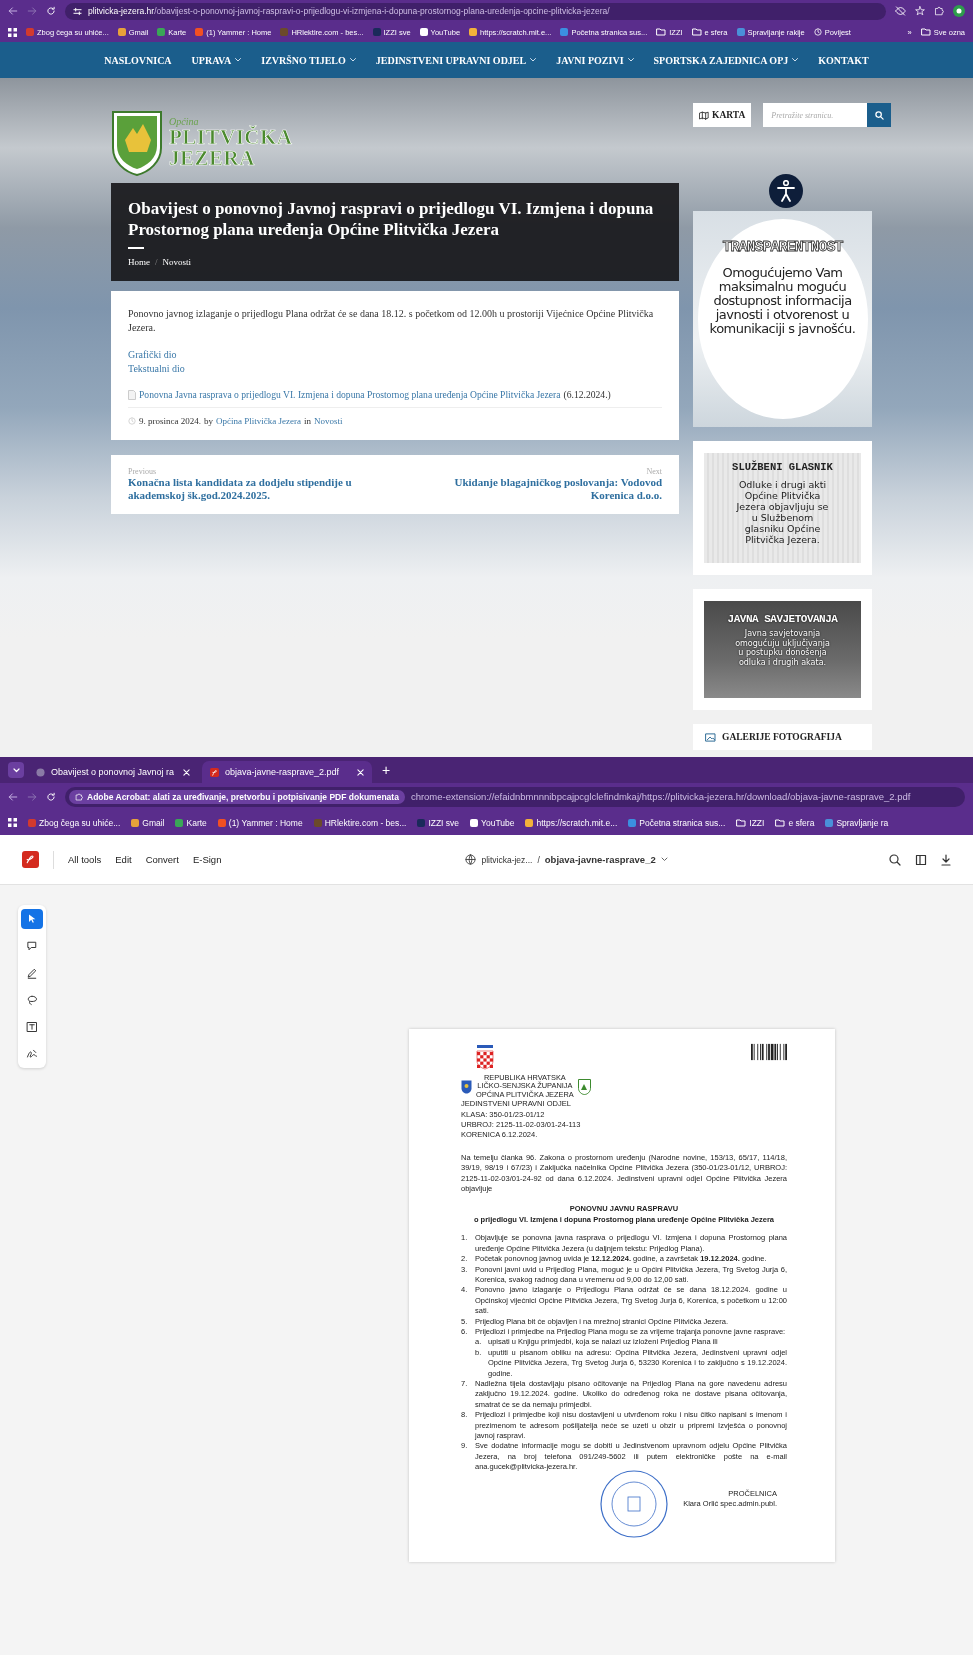 The height and width of the screenshot is (1655, 973). I want to click on nav-link: NASLOVNICA, so click(138, 60).